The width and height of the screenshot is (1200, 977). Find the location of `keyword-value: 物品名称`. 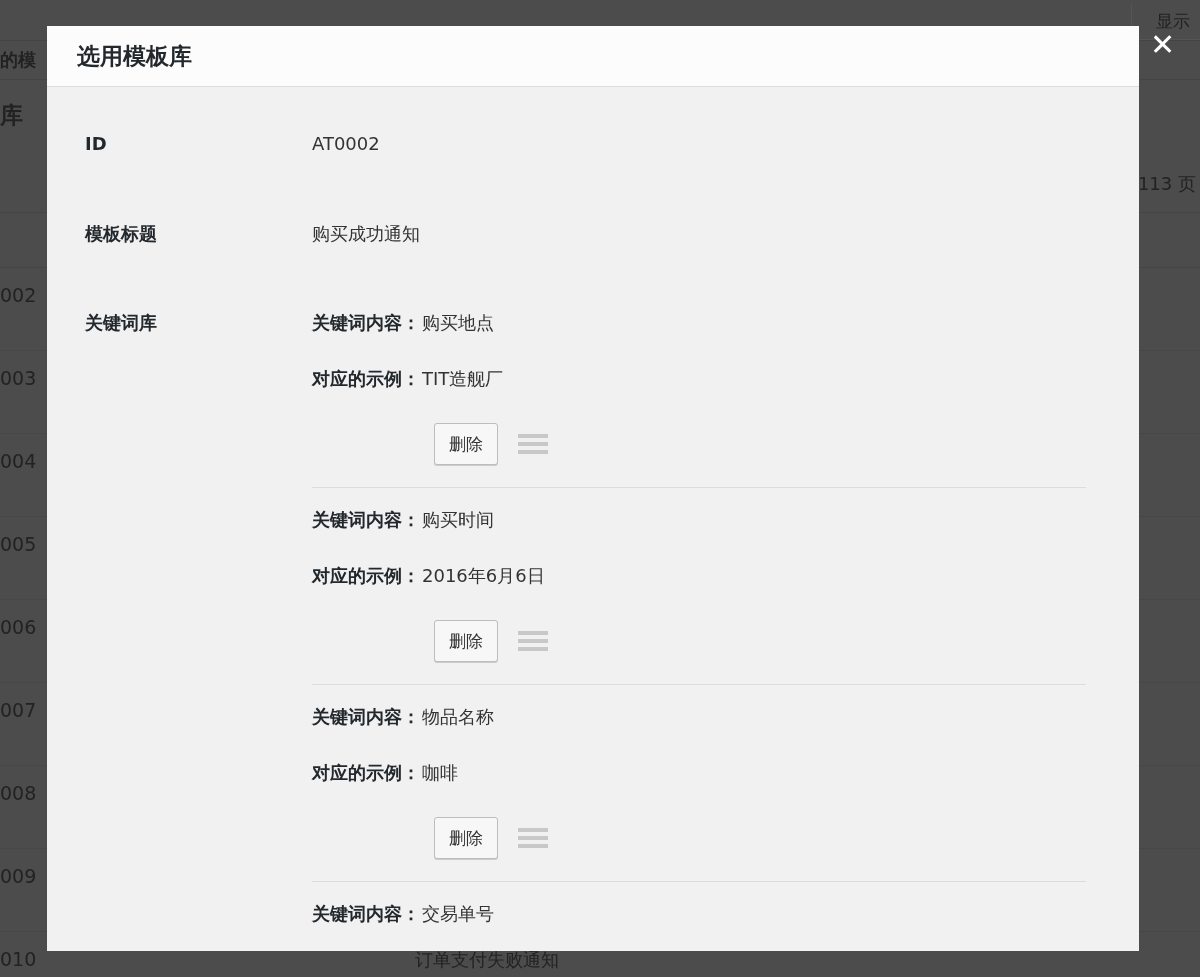

keyword-value: 物品名称 is located at coordinates (457, 717).